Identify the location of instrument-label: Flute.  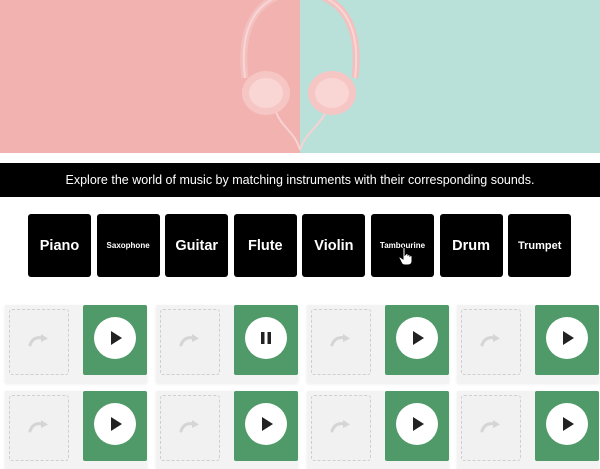
(265, 245).